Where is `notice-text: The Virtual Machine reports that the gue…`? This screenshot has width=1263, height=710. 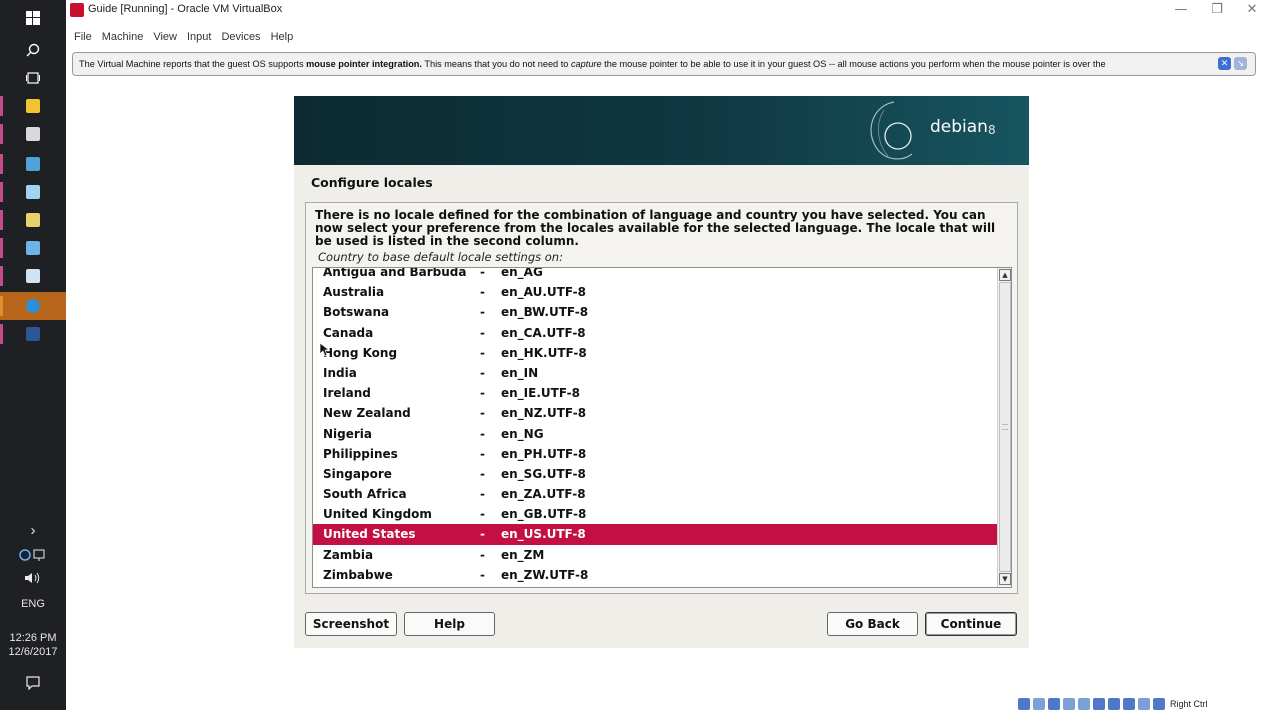
notice-text: The Virtual Machine reports that the gue… is located at coordinates (592, 64).